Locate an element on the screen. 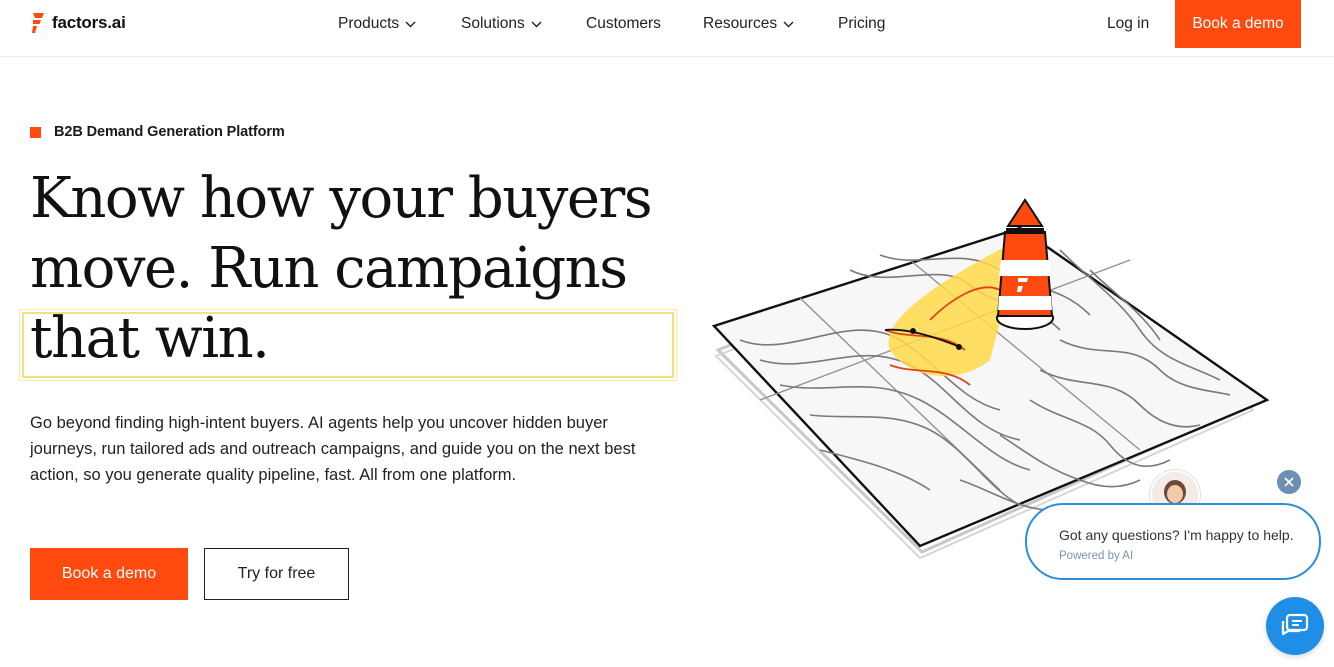 The image size is (1334, 667). eyebrow: B2B Demand Generation Platform is located at coordinates (157, 132).